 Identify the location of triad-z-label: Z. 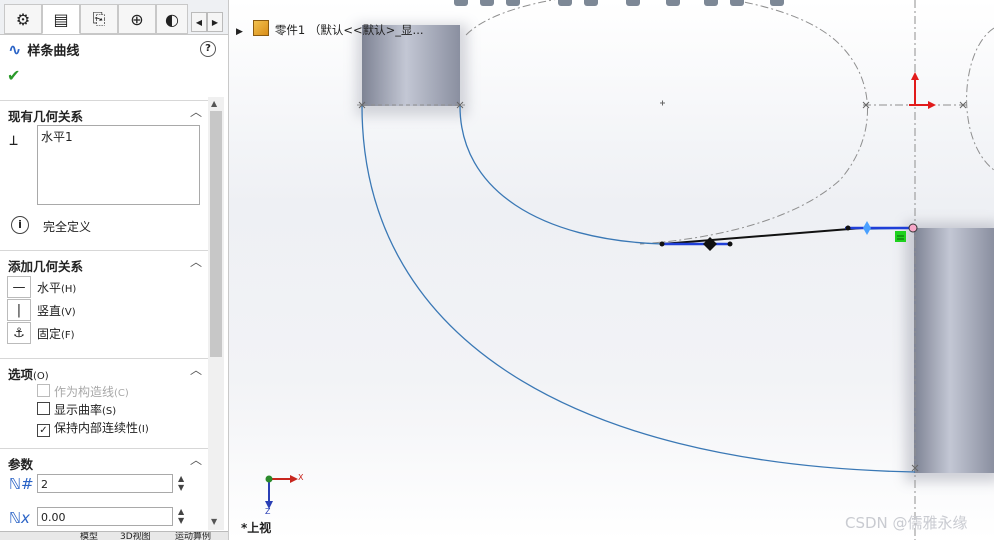
(268, 511).